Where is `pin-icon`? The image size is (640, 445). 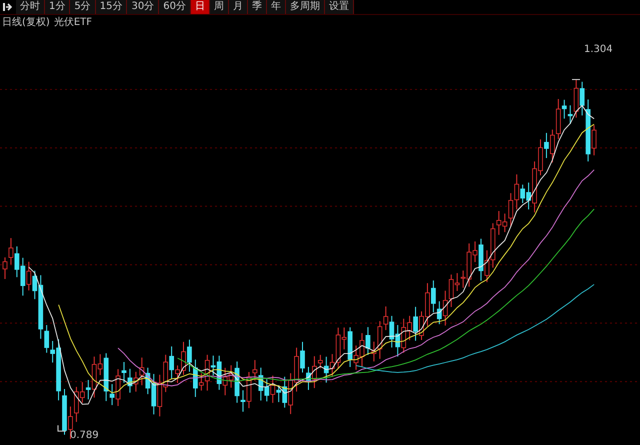 pin-icon is located at coordinates (8, 7).